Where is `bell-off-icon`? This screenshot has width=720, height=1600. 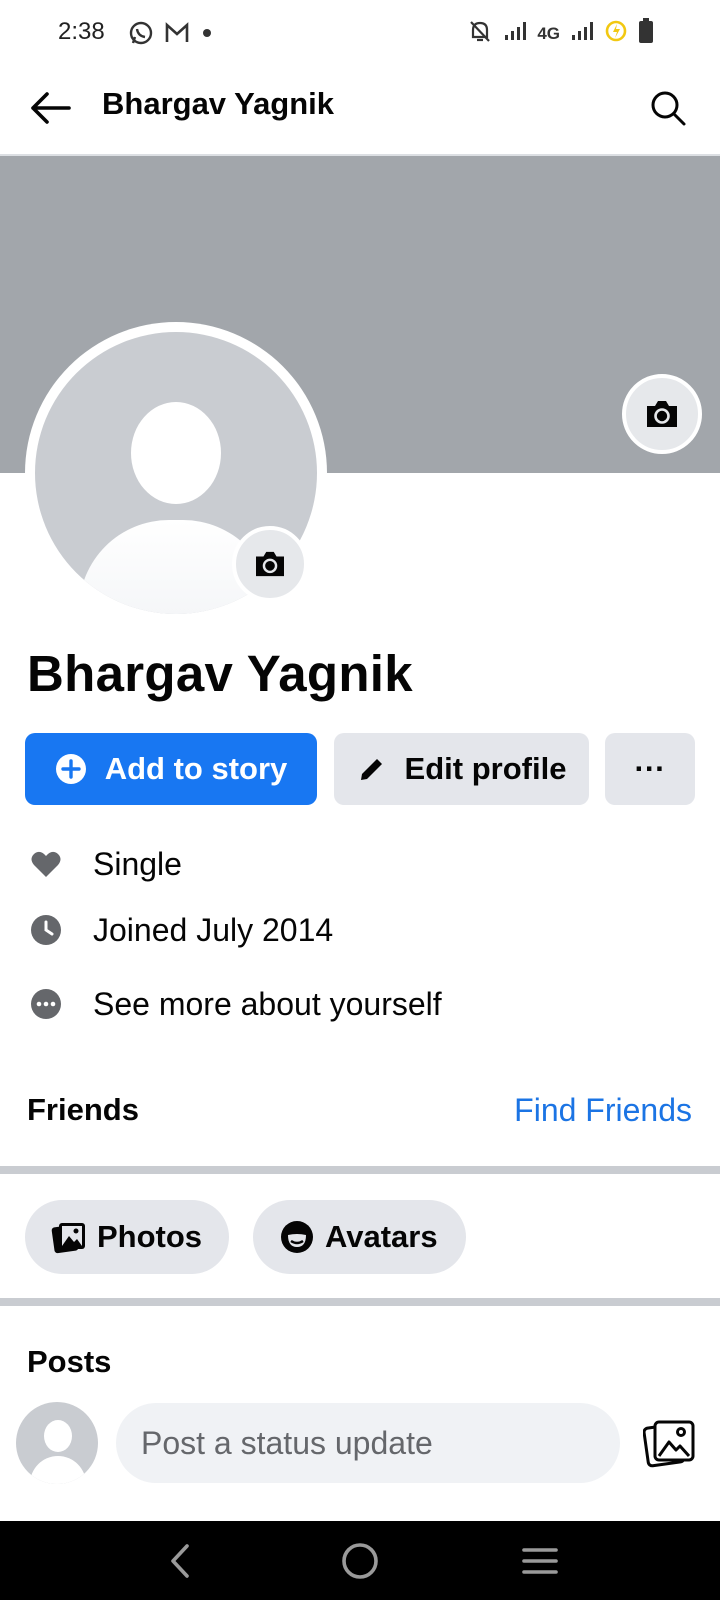
bell-off-icon is located at coordinates (480, 33).